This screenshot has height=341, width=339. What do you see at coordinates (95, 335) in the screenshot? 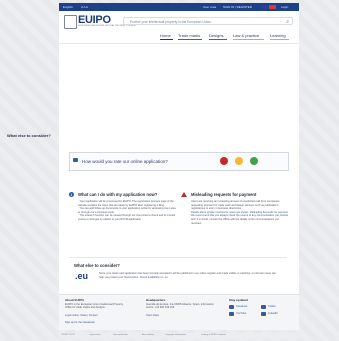
I see `legal-notice-link: Legal notice` at bounding box center [95, 335].